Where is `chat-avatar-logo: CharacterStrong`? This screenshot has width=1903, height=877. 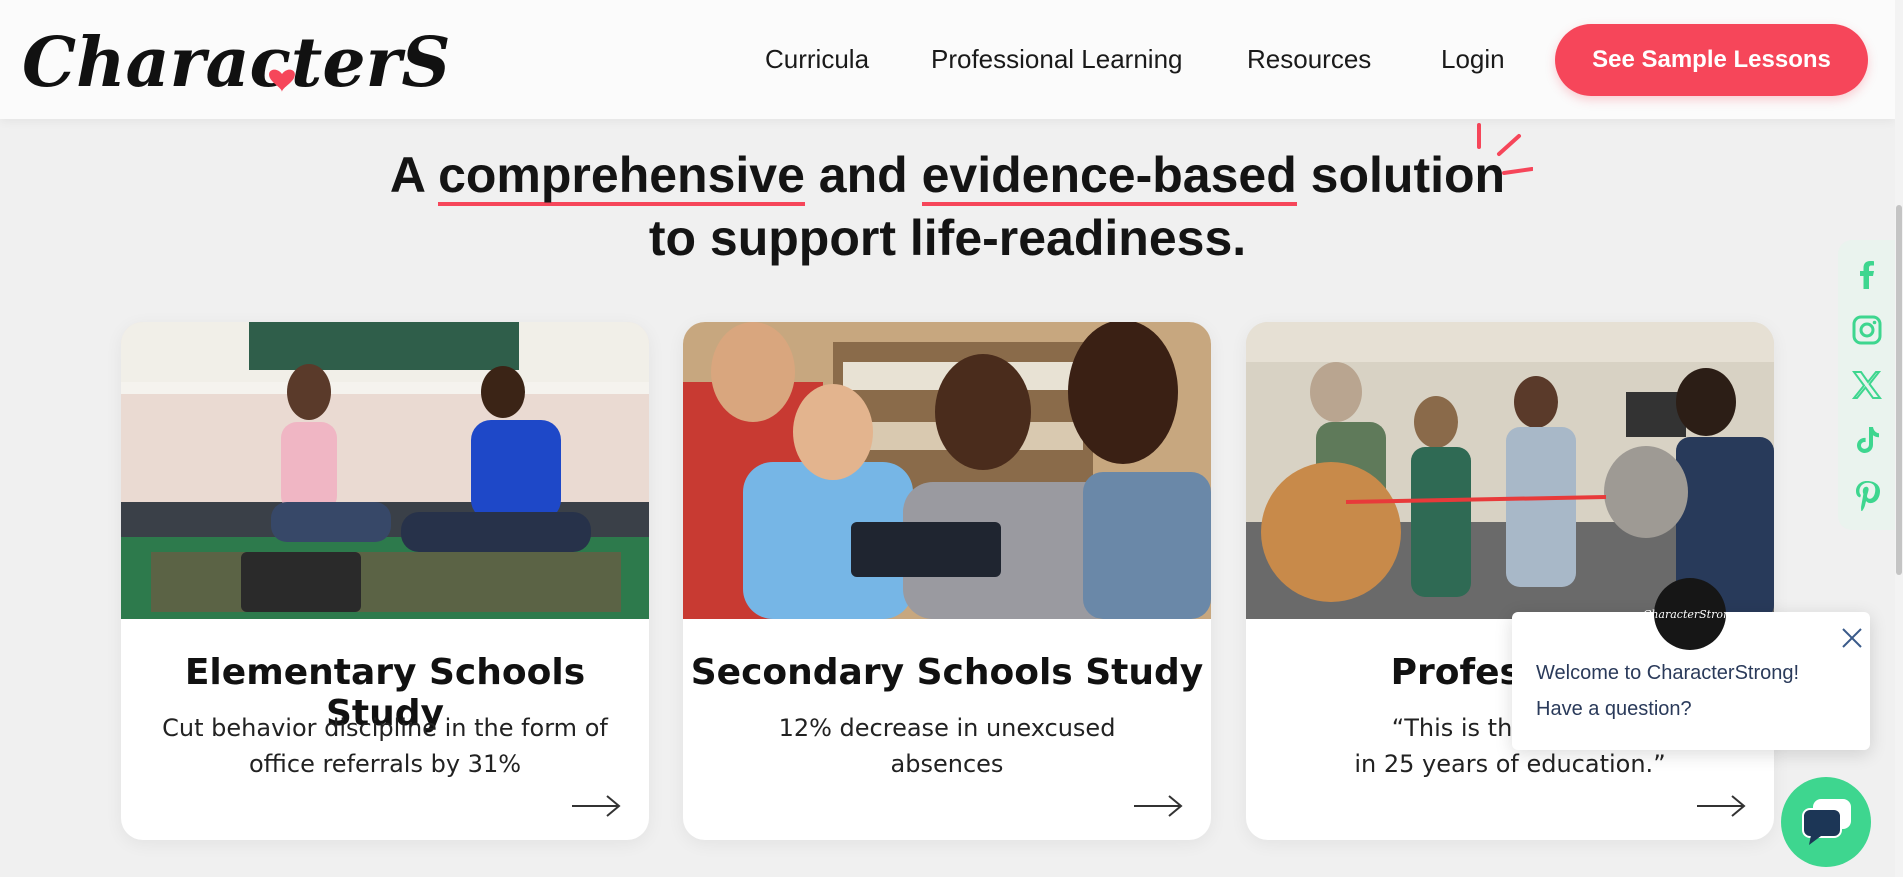 chat-avatar-logo: CharacterStrong is located at coordinates (1690, 614).